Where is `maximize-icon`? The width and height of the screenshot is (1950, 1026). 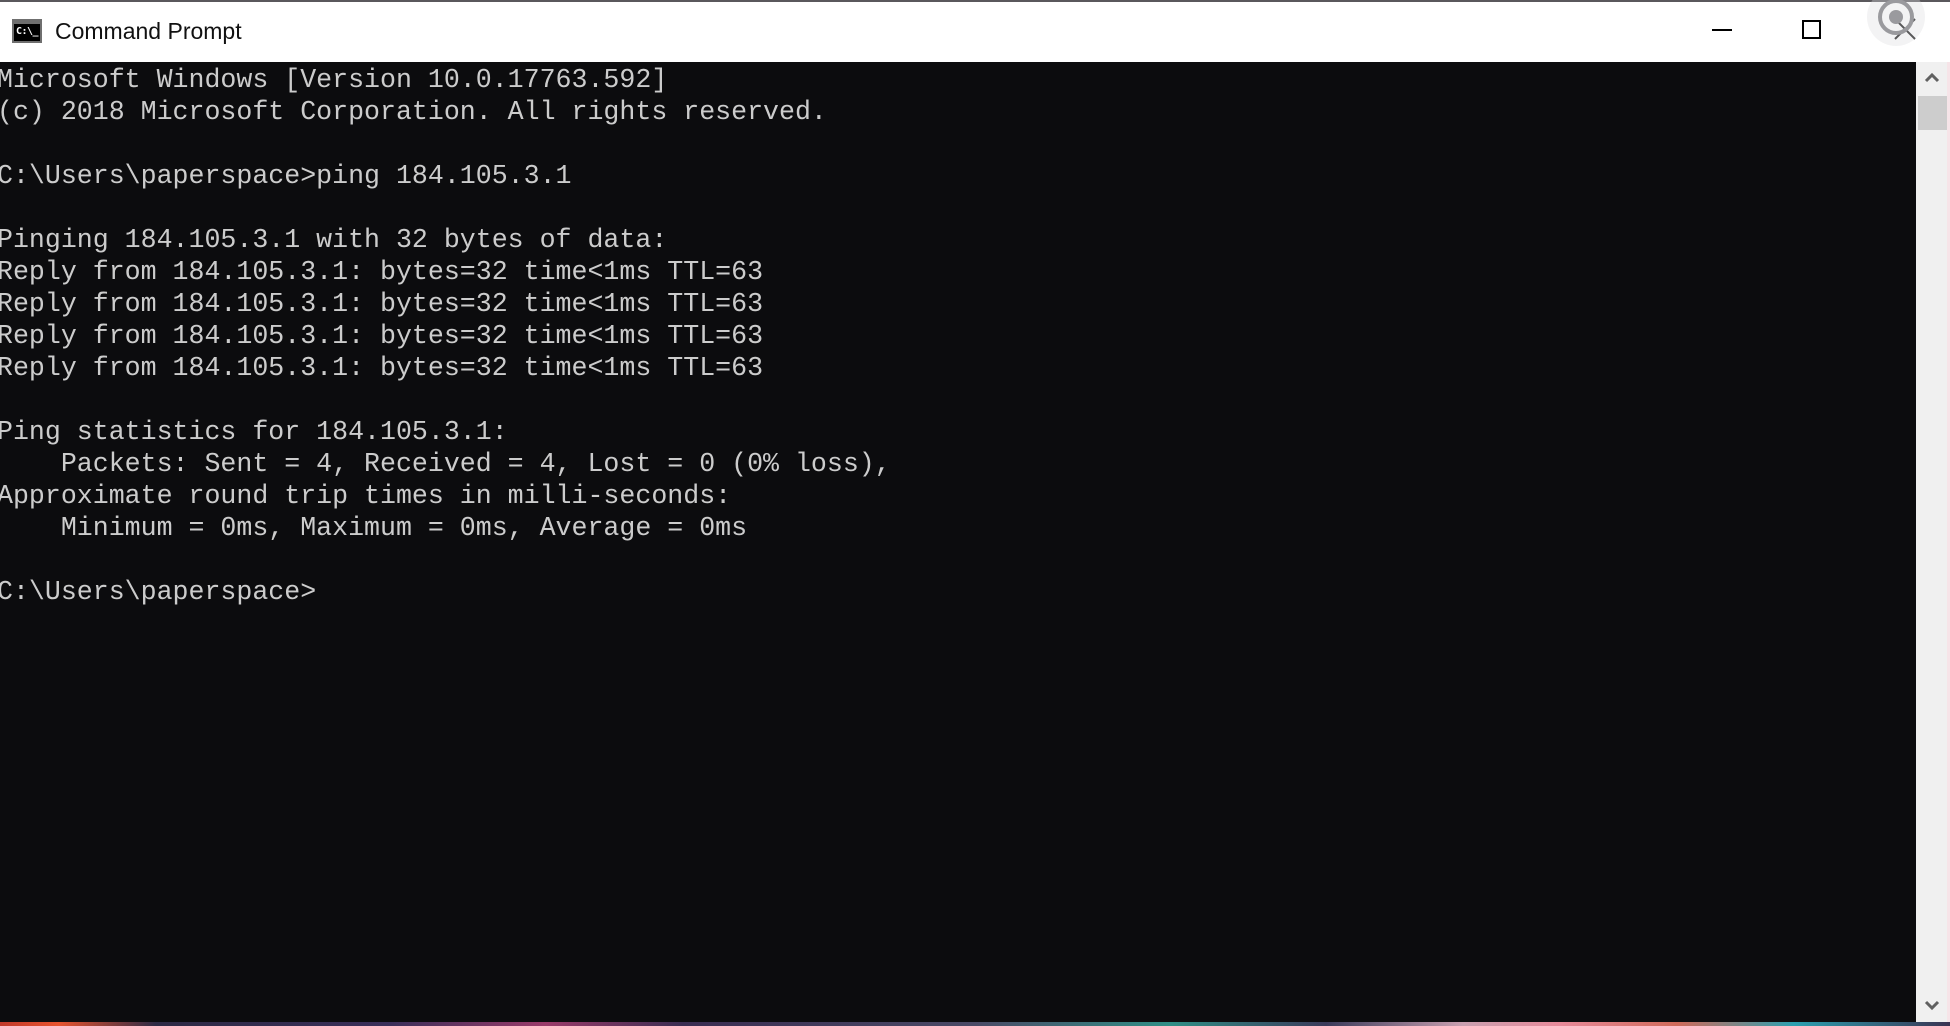
maximize-icon is located at coordinates (1811, 29).